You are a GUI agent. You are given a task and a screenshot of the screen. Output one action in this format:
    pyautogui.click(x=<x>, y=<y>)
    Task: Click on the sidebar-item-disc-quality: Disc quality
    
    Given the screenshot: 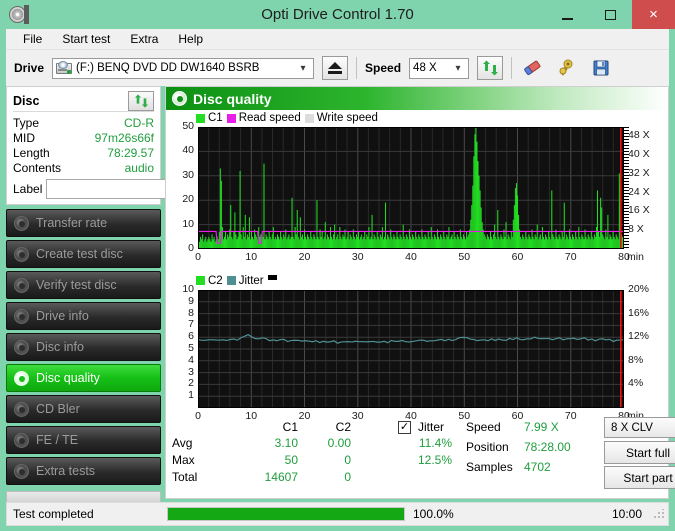 What is the action you would take?
    pyautogui.click(x=83, y=378)
    